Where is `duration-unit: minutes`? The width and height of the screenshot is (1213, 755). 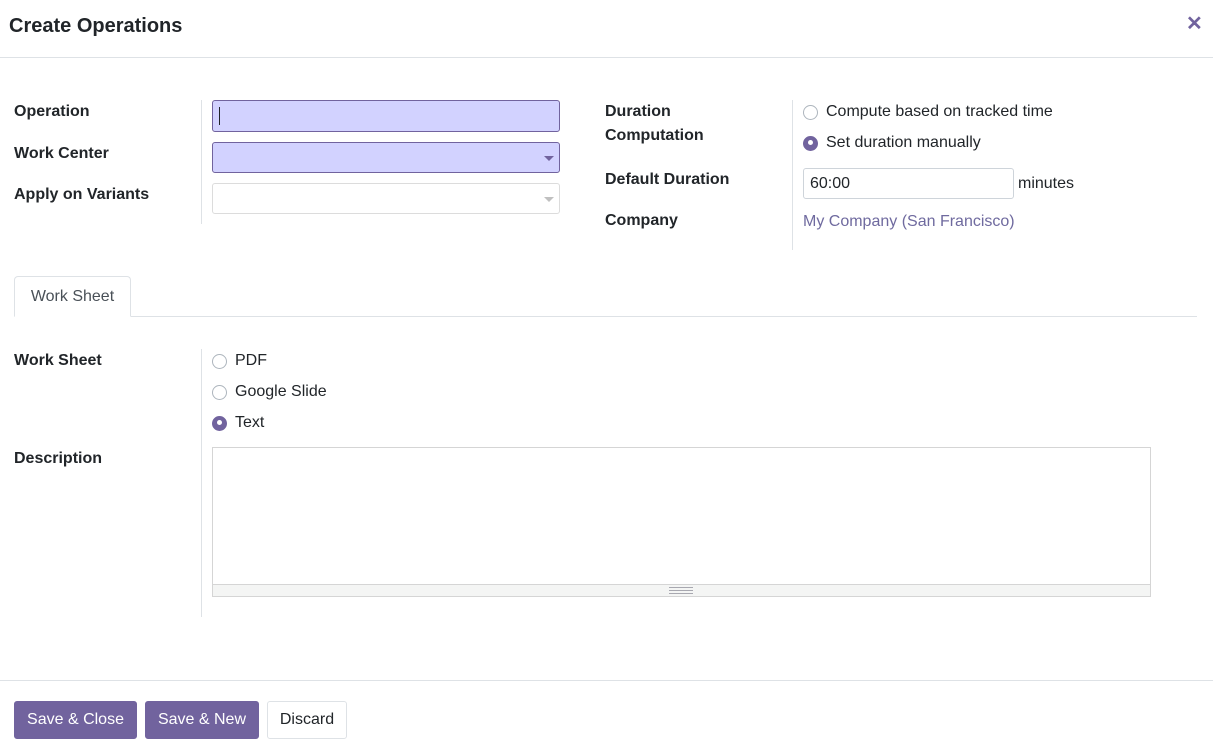 duration-unit: minutes is located at coordinates (1046, 183).